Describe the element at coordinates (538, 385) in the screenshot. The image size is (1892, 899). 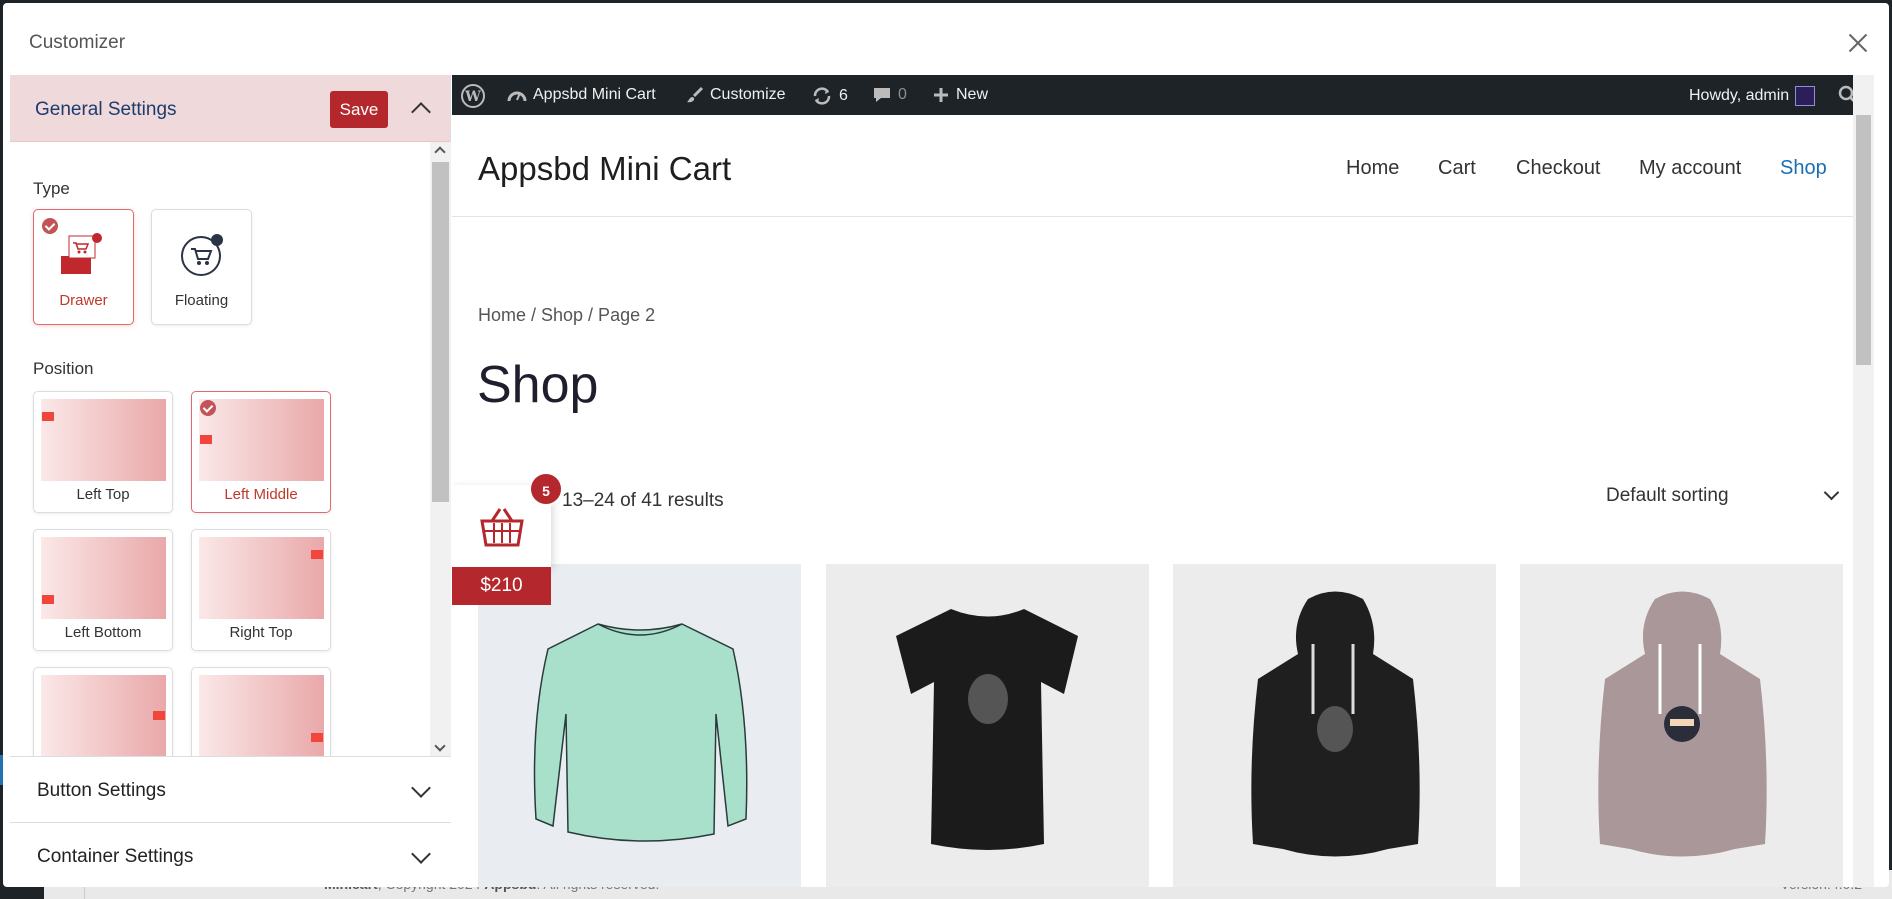
I see `page-title: Shop` at that location.